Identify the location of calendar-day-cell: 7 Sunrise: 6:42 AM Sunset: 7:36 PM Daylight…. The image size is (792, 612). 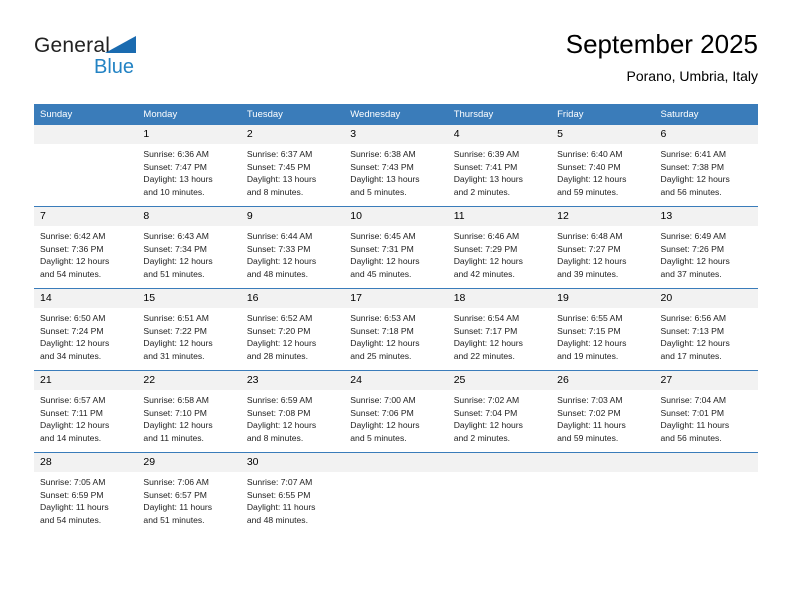
(86, 247).